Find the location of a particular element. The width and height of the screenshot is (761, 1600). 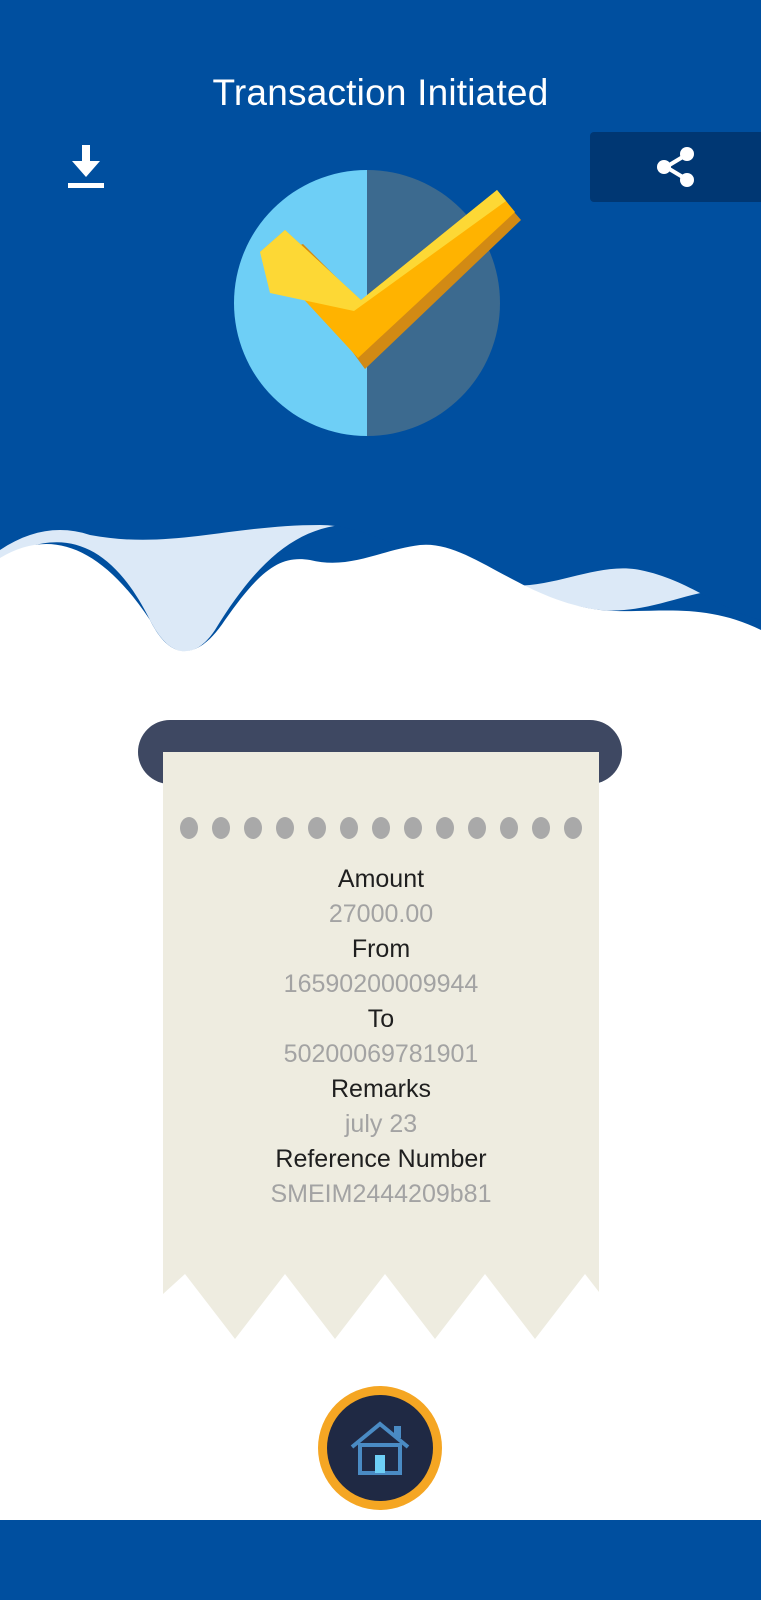

download-icon is located at coordinates (86, 166).